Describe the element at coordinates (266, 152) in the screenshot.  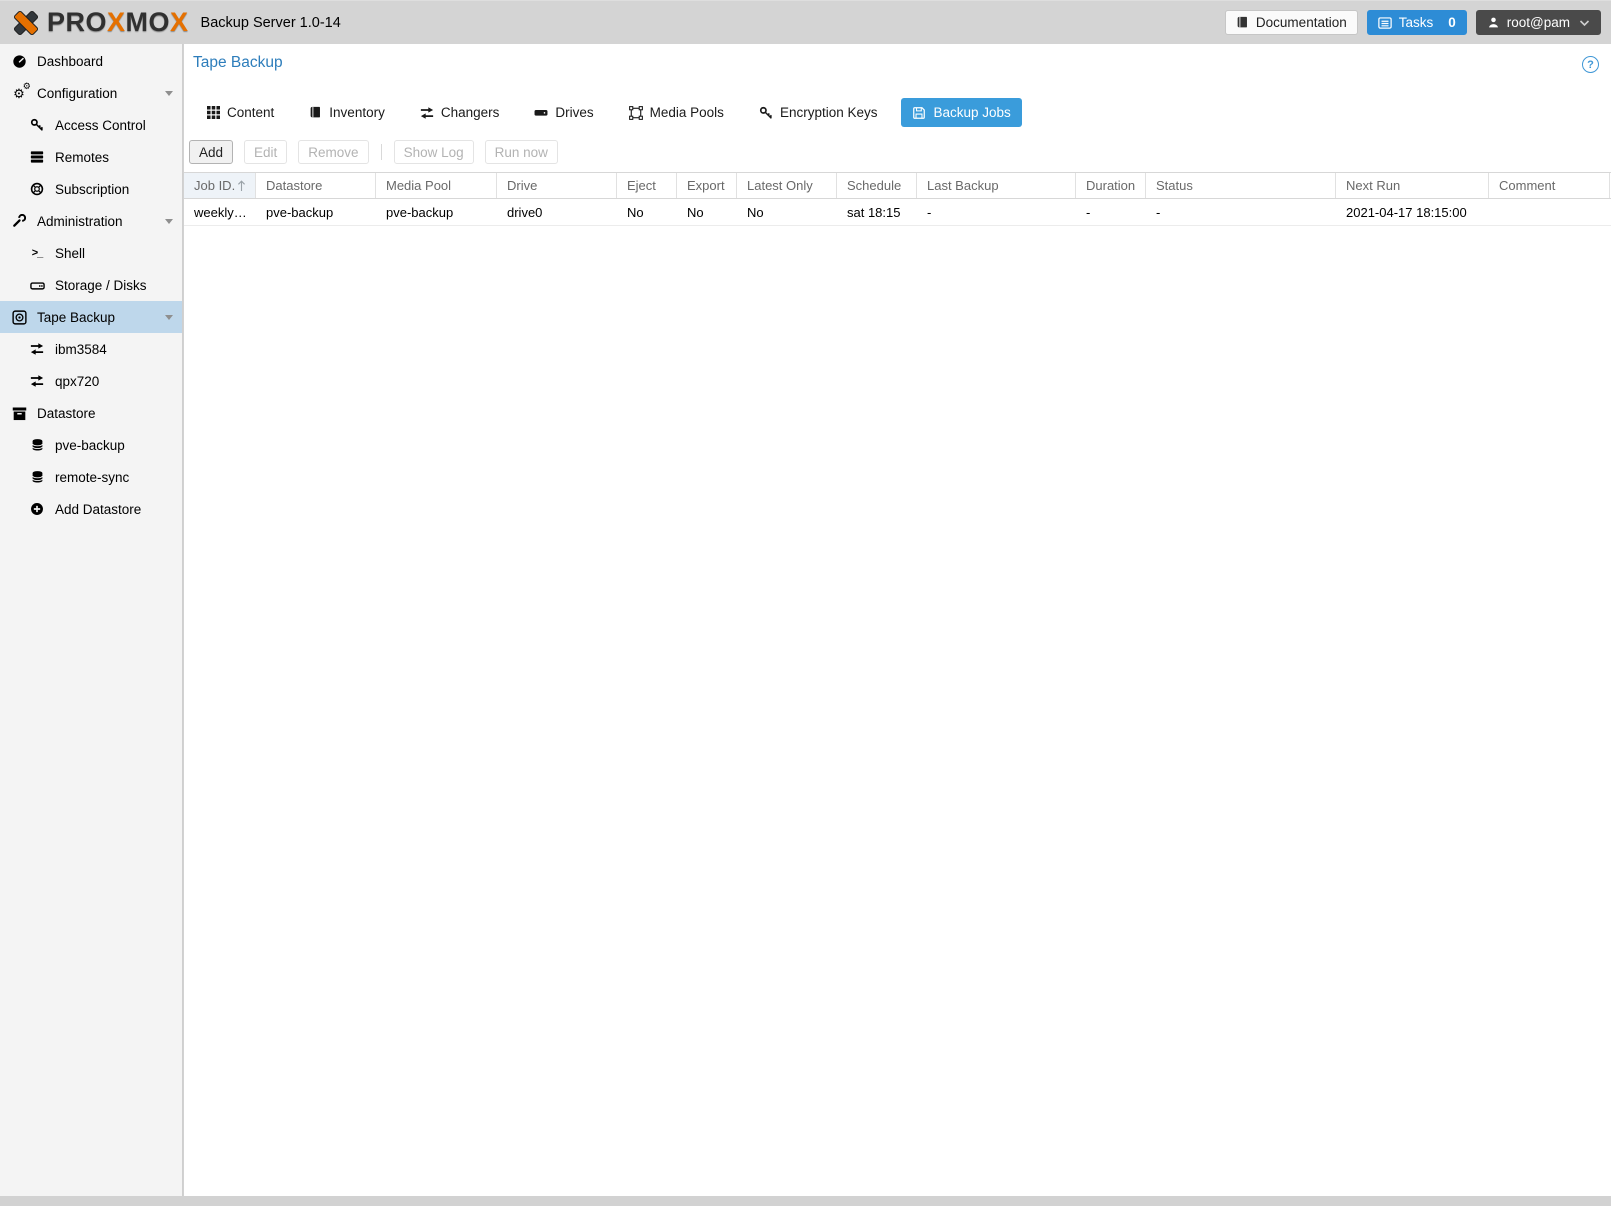
I see `edit-button: Edit` at that location.